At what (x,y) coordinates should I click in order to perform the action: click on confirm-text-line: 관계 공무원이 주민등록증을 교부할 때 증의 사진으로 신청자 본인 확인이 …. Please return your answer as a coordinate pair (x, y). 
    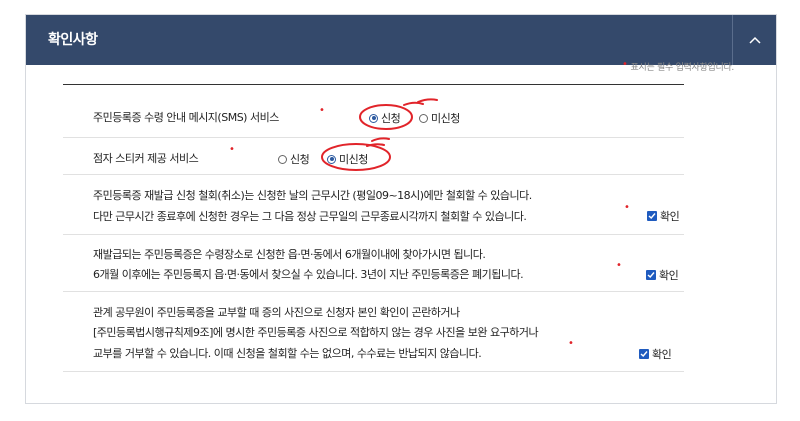
    Looking at the image, I should click on (276, 312).